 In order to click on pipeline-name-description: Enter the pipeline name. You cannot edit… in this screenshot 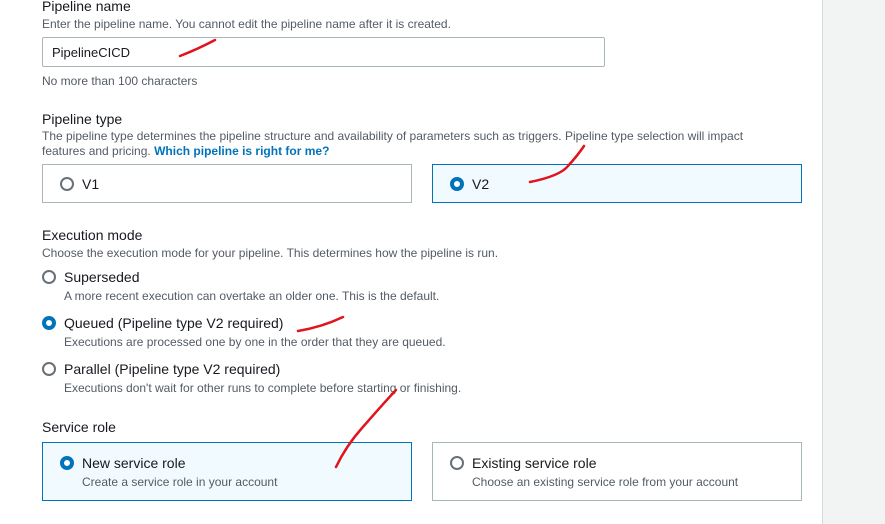, I will do `click(246, 24)`.